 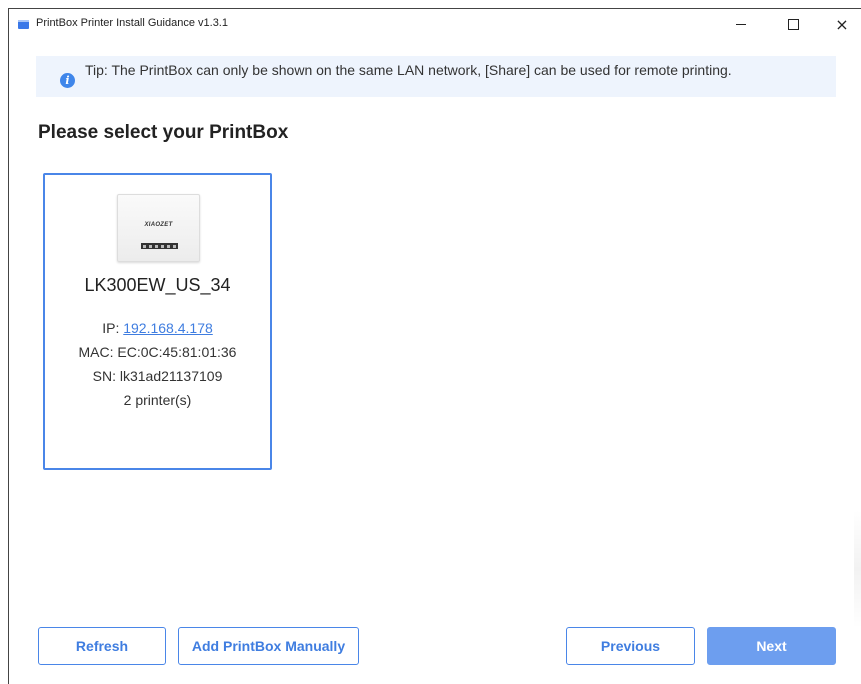 I want to click on minimize-icon, so click(x=741, y=24).